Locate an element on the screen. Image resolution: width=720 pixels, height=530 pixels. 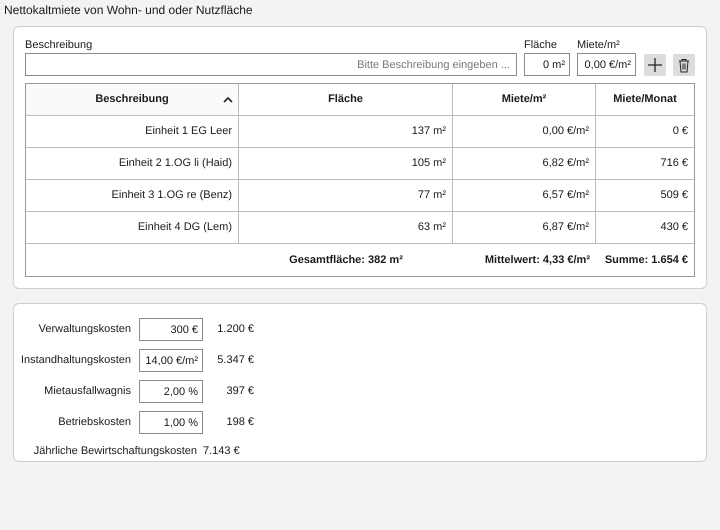
column-header: Miete/Monat is located at coordinates (645, 99).